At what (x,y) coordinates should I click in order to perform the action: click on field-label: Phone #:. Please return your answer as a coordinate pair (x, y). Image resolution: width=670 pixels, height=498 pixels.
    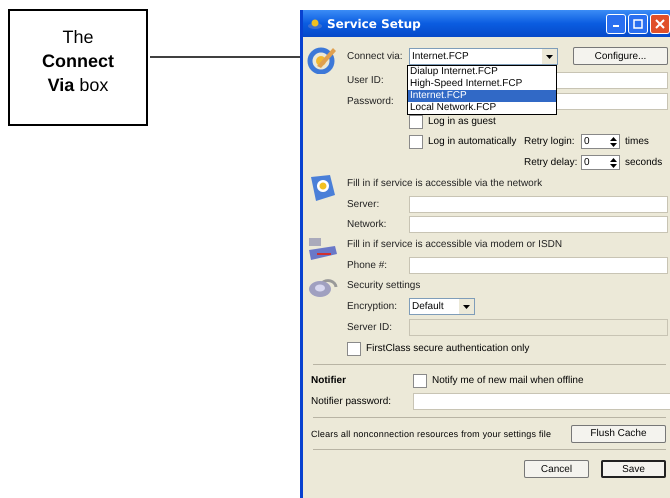
    Looking at the image, I should click on (367, 265).